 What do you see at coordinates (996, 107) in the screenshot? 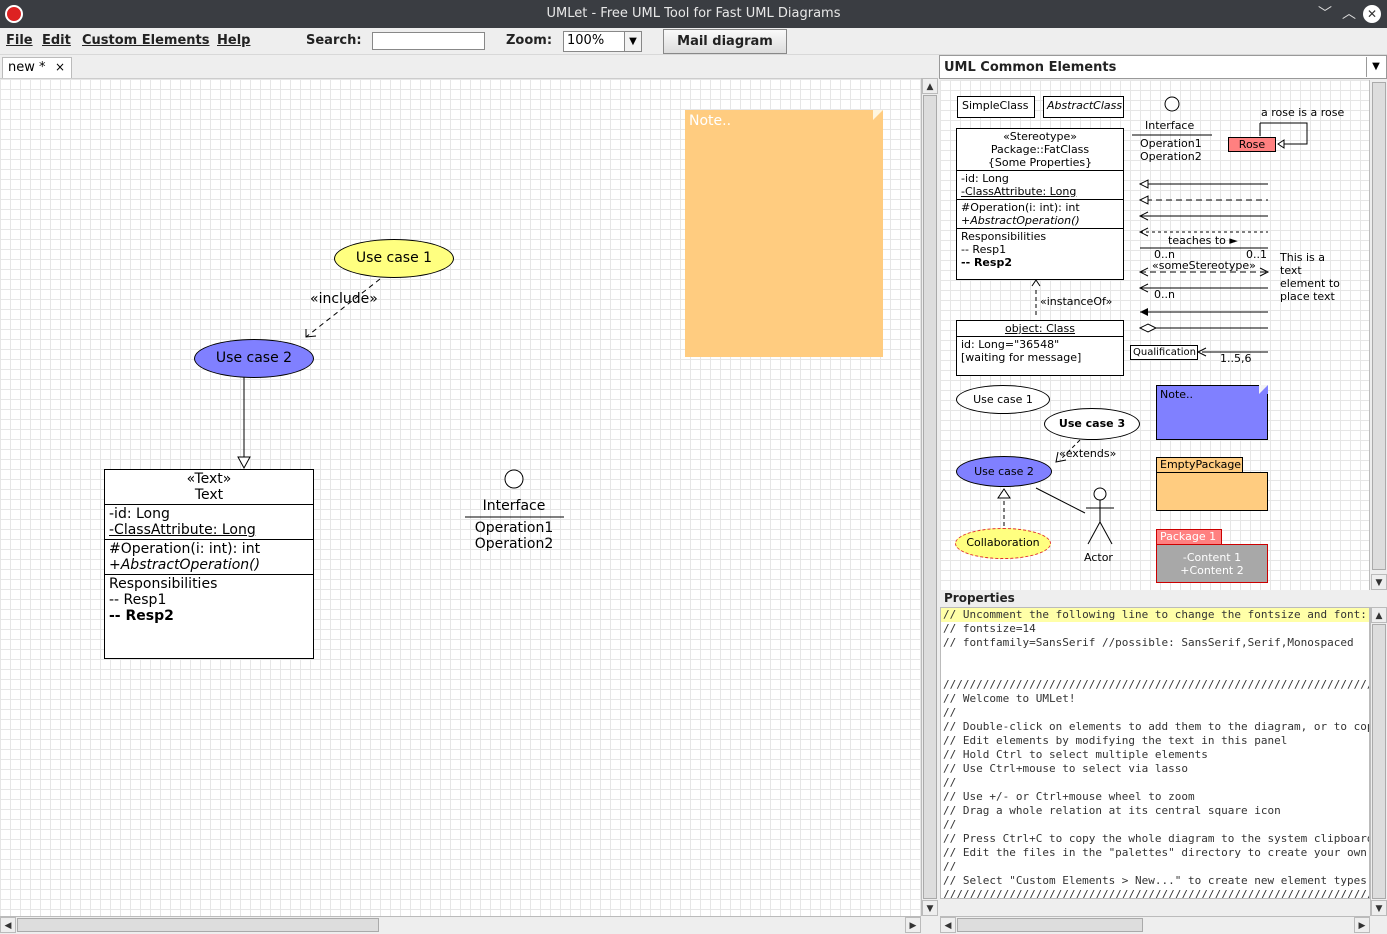
I see `palette-simple-class: SimpleClass` at bounding box center [996, 107].